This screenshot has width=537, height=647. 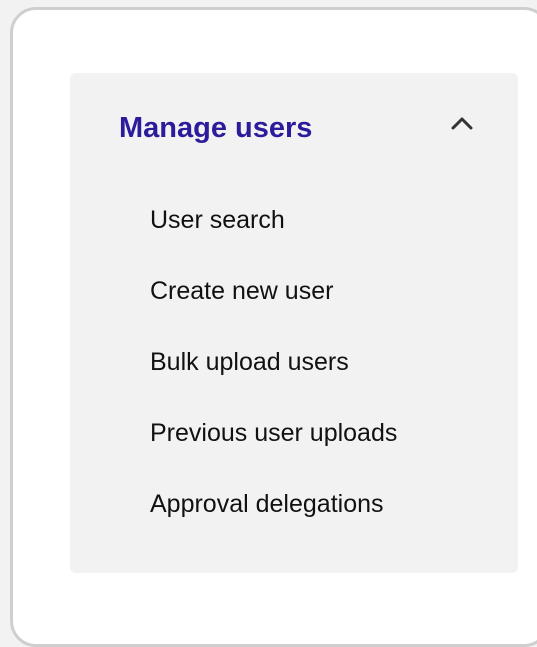 I want to click on menu-title: Manage users, so click(x=216, y=128).